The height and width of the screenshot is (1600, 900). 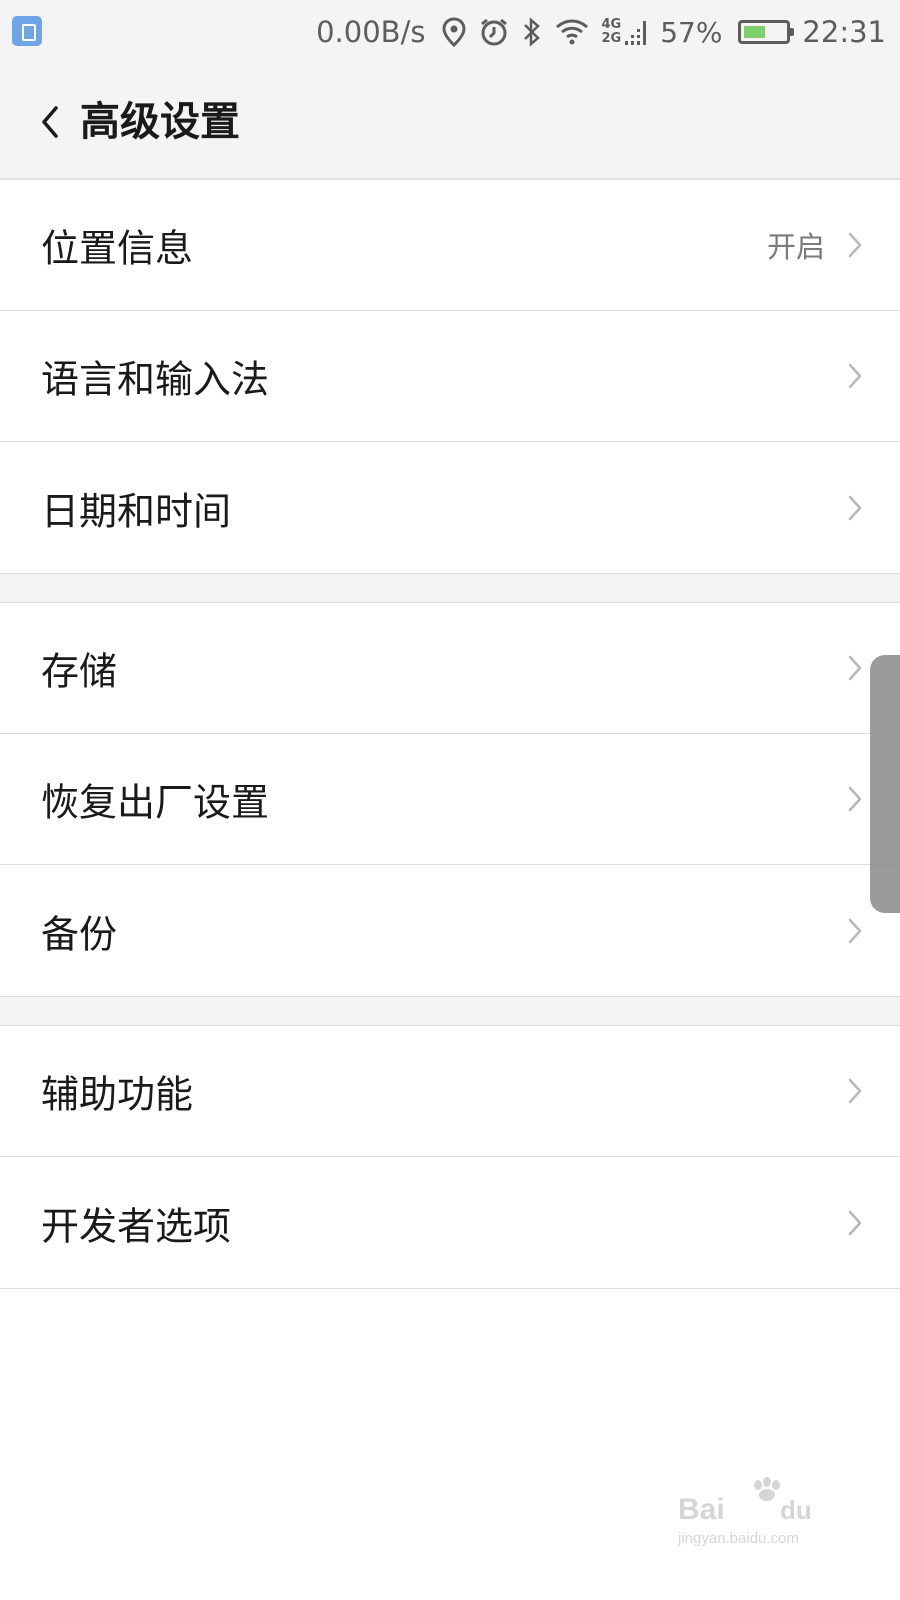 What do you see at coordinates (744, 1512) in the screenshot?
I see `baidu-jingyan-watermark: Bai du jingyan.baidu.com` at bounding box center [744, 1512].